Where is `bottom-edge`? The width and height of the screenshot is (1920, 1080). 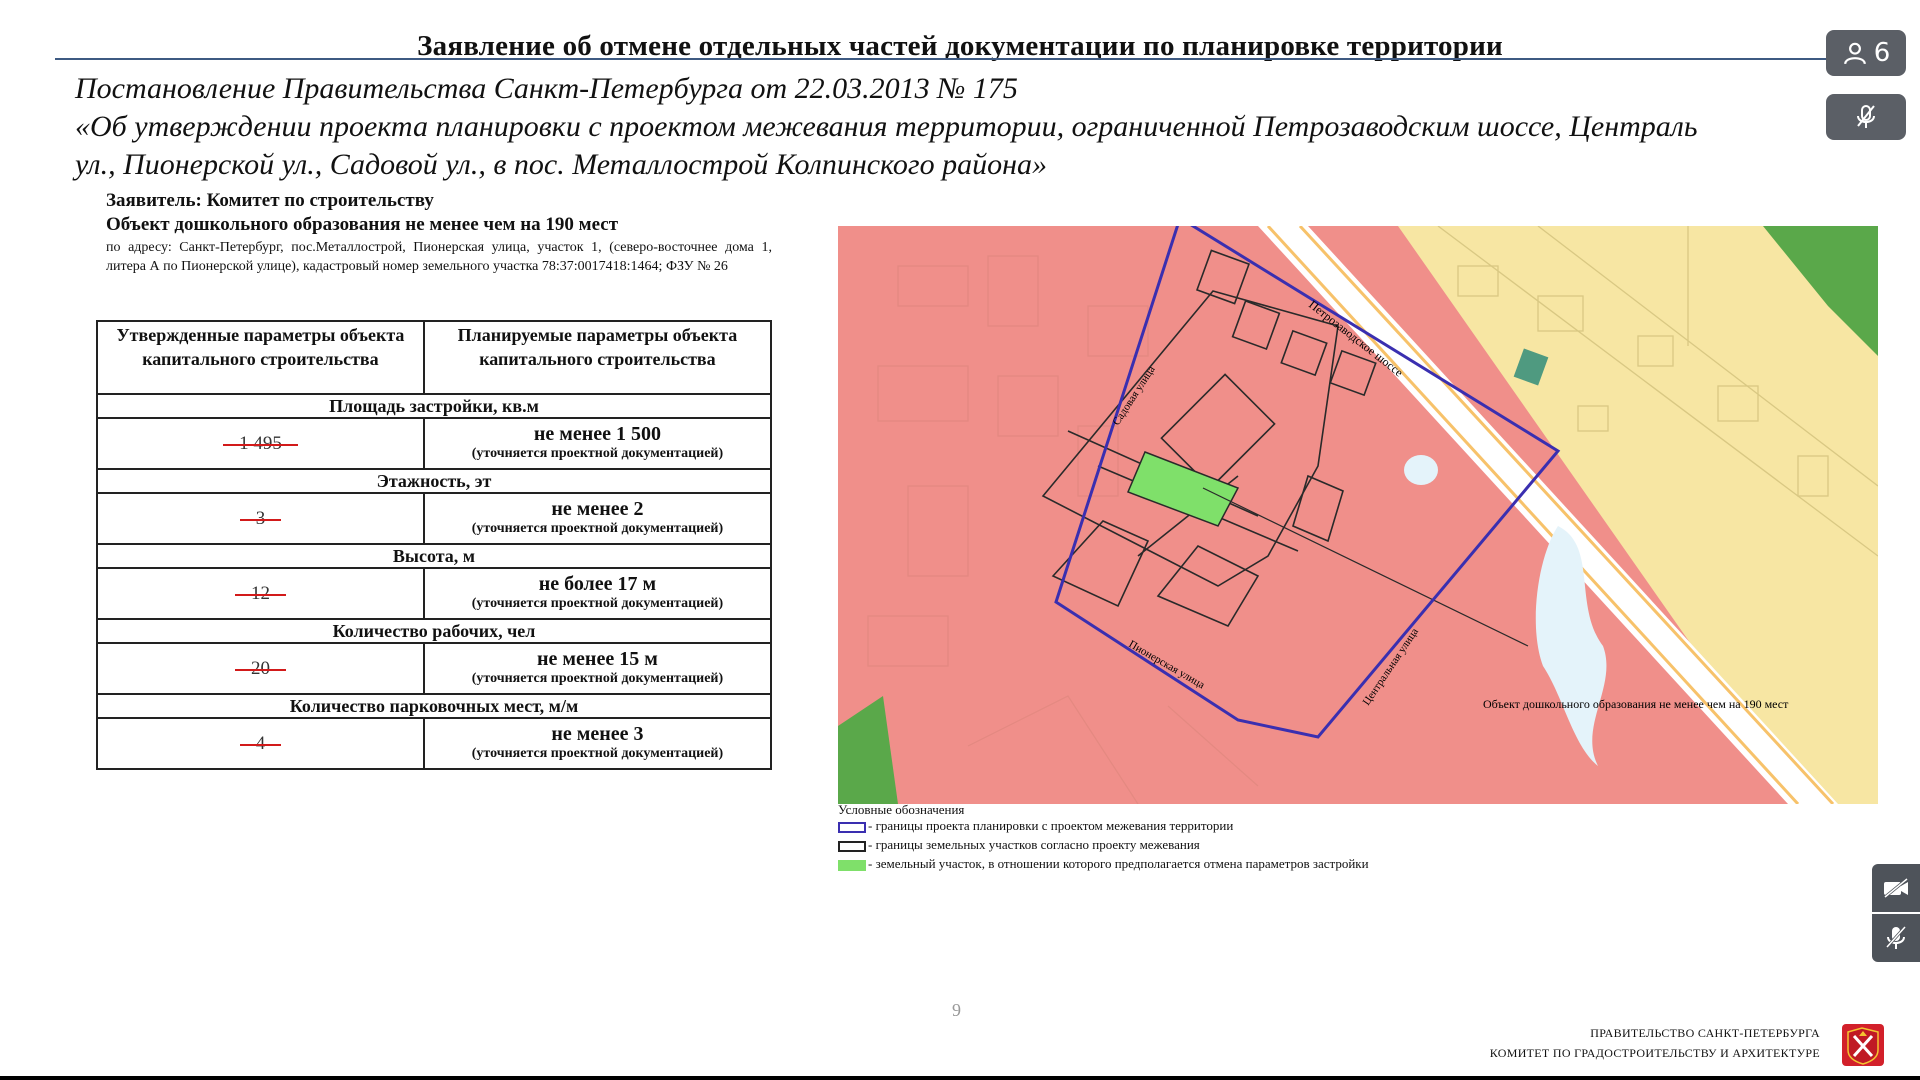 bottom-edge is located at coordinates (960, 1078).